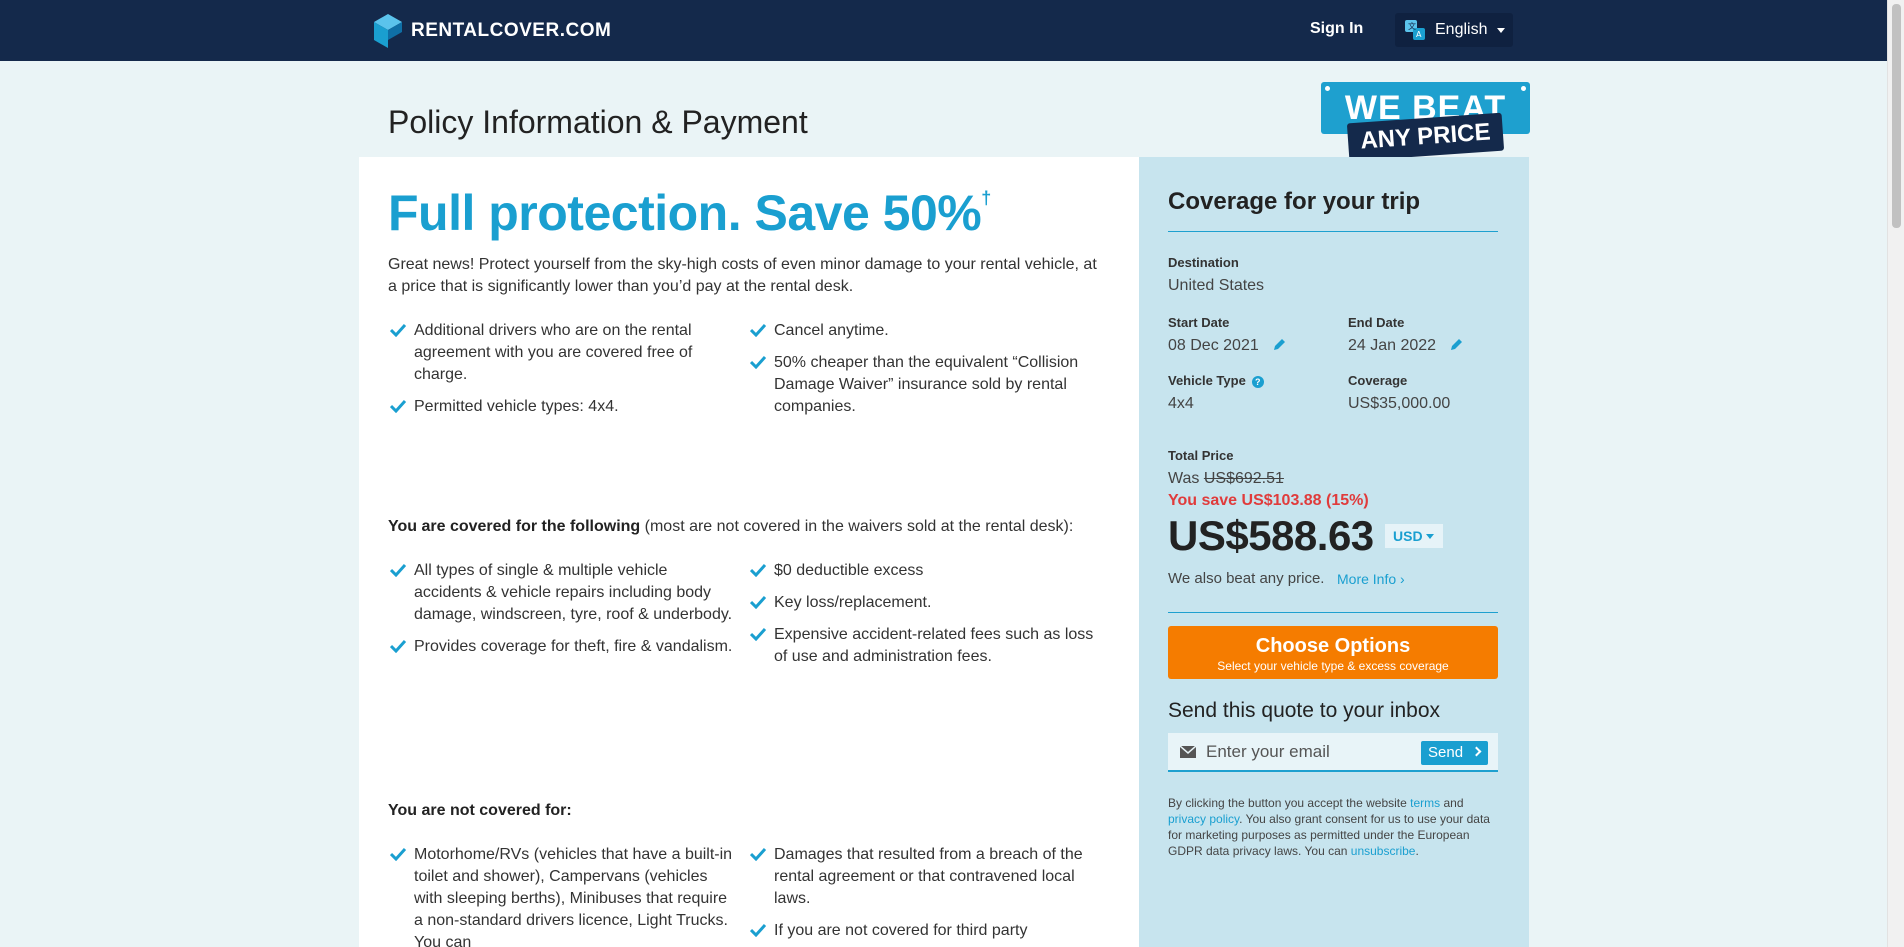  What do you see at coordinates (480, 810) in the screenshot?
I see `not-covered-heading-text: You are not covered for:` at bounding box center [480, 810].